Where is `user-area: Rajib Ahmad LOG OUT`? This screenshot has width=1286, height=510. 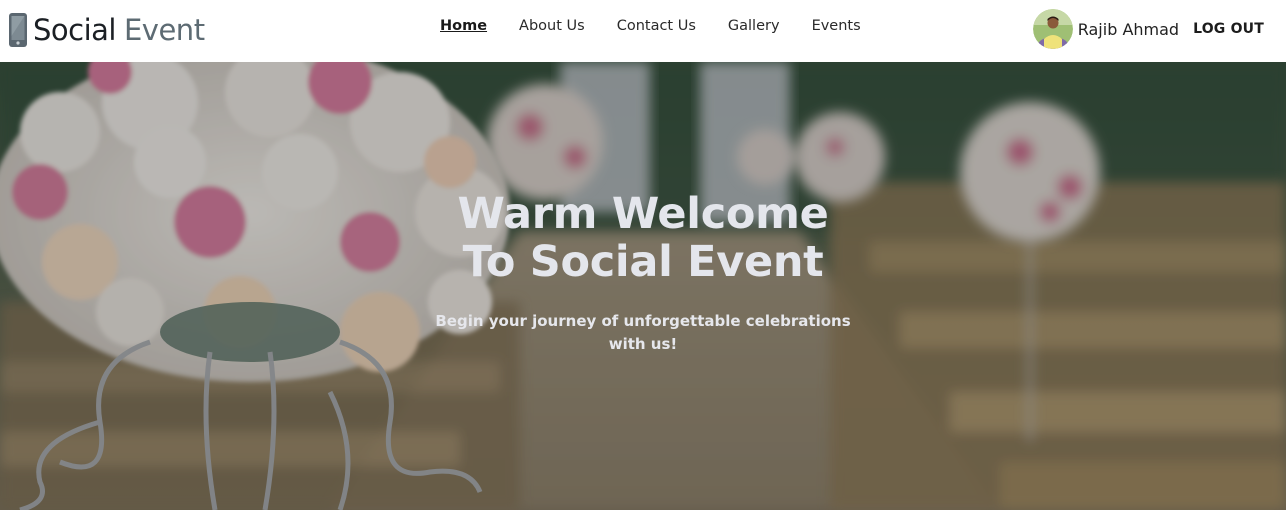 user-area: Rajib Ahmad LOG OUT is located at coordinates (1148, 29).